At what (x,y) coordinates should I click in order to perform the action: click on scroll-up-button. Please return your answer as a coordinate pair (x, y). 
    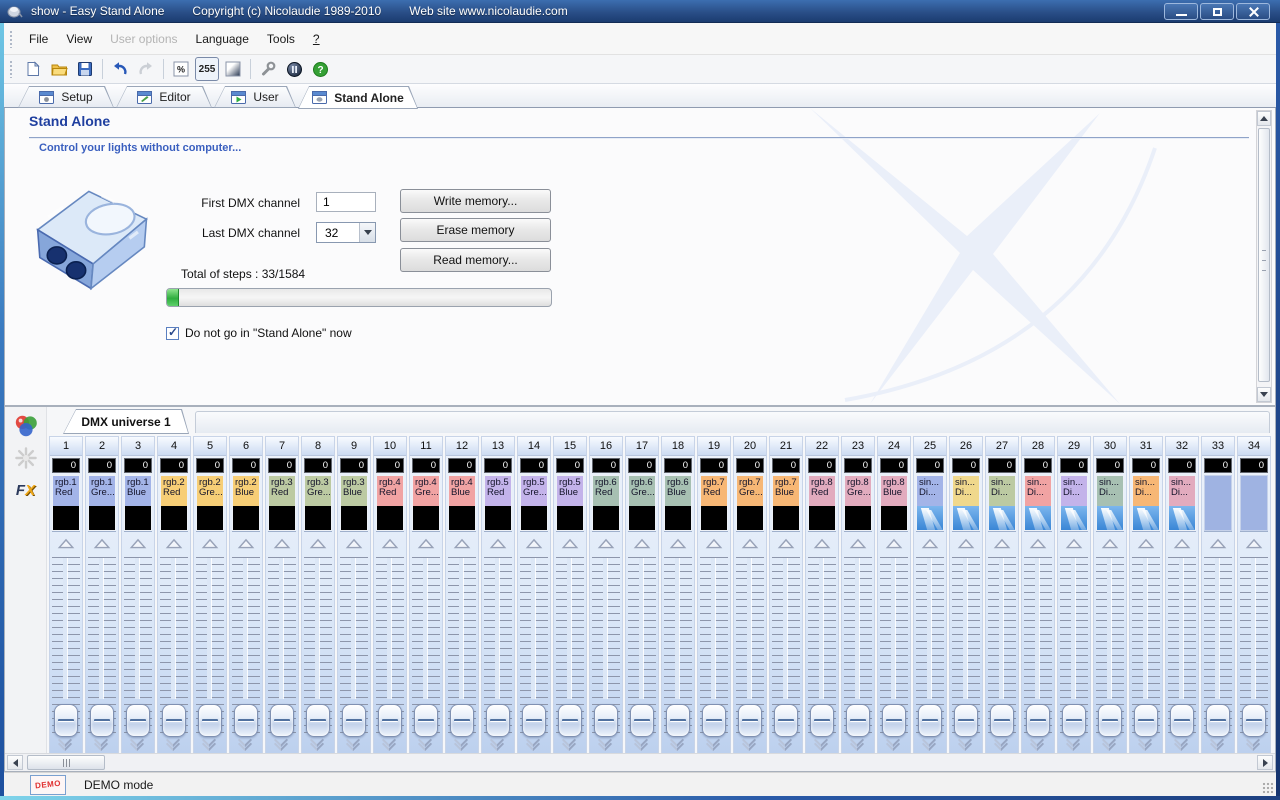
    Looking at the image, I should click on (1264, 118).